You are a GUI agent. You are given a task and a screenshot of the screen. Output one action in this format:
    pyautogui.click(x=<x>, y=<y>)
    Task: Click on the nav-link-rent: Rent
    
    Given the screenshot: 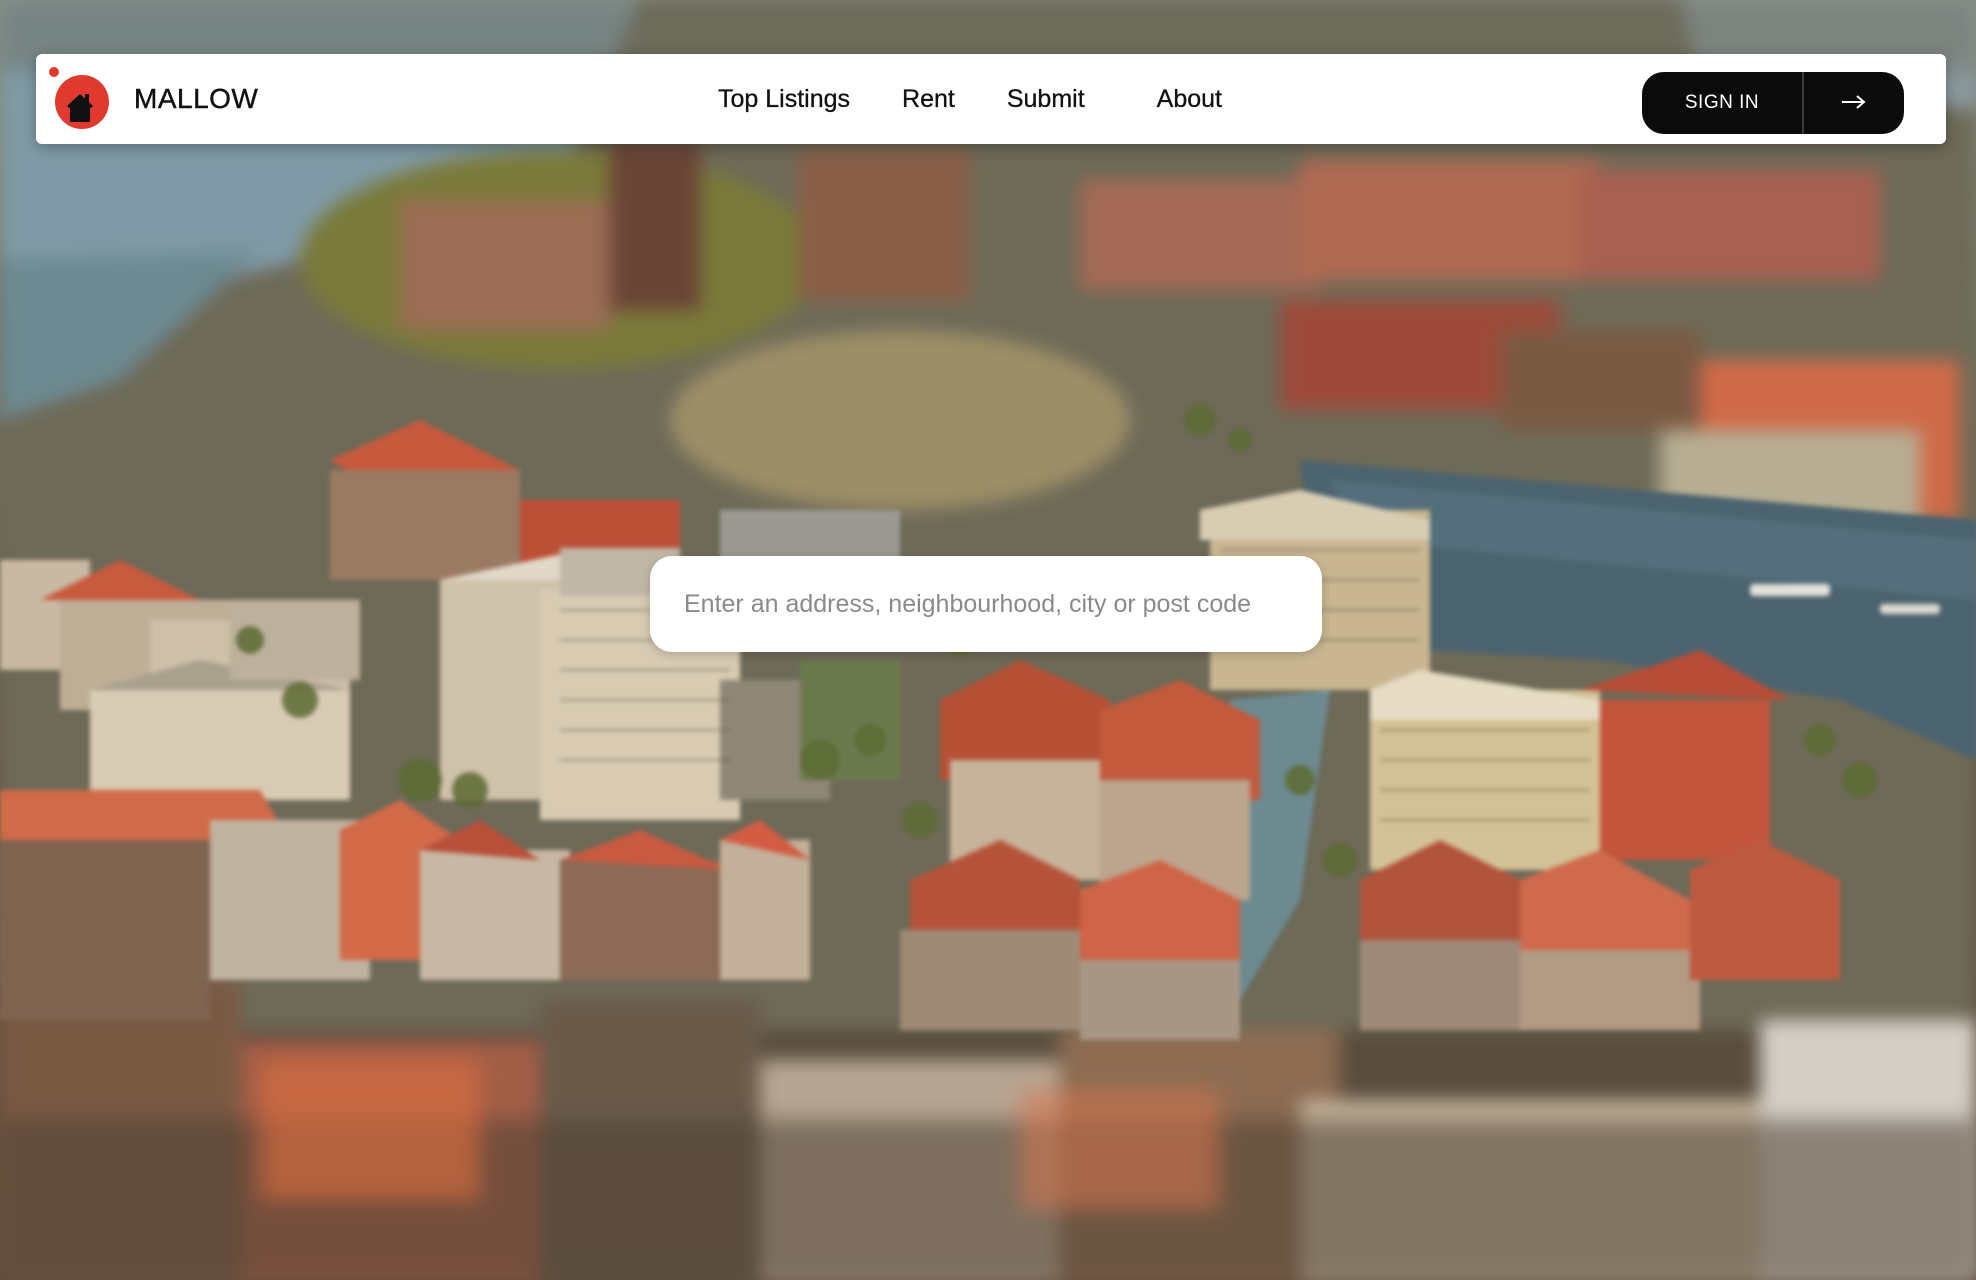 What is the action you would take?
    pyautogui.click(x=928, y=99)
    